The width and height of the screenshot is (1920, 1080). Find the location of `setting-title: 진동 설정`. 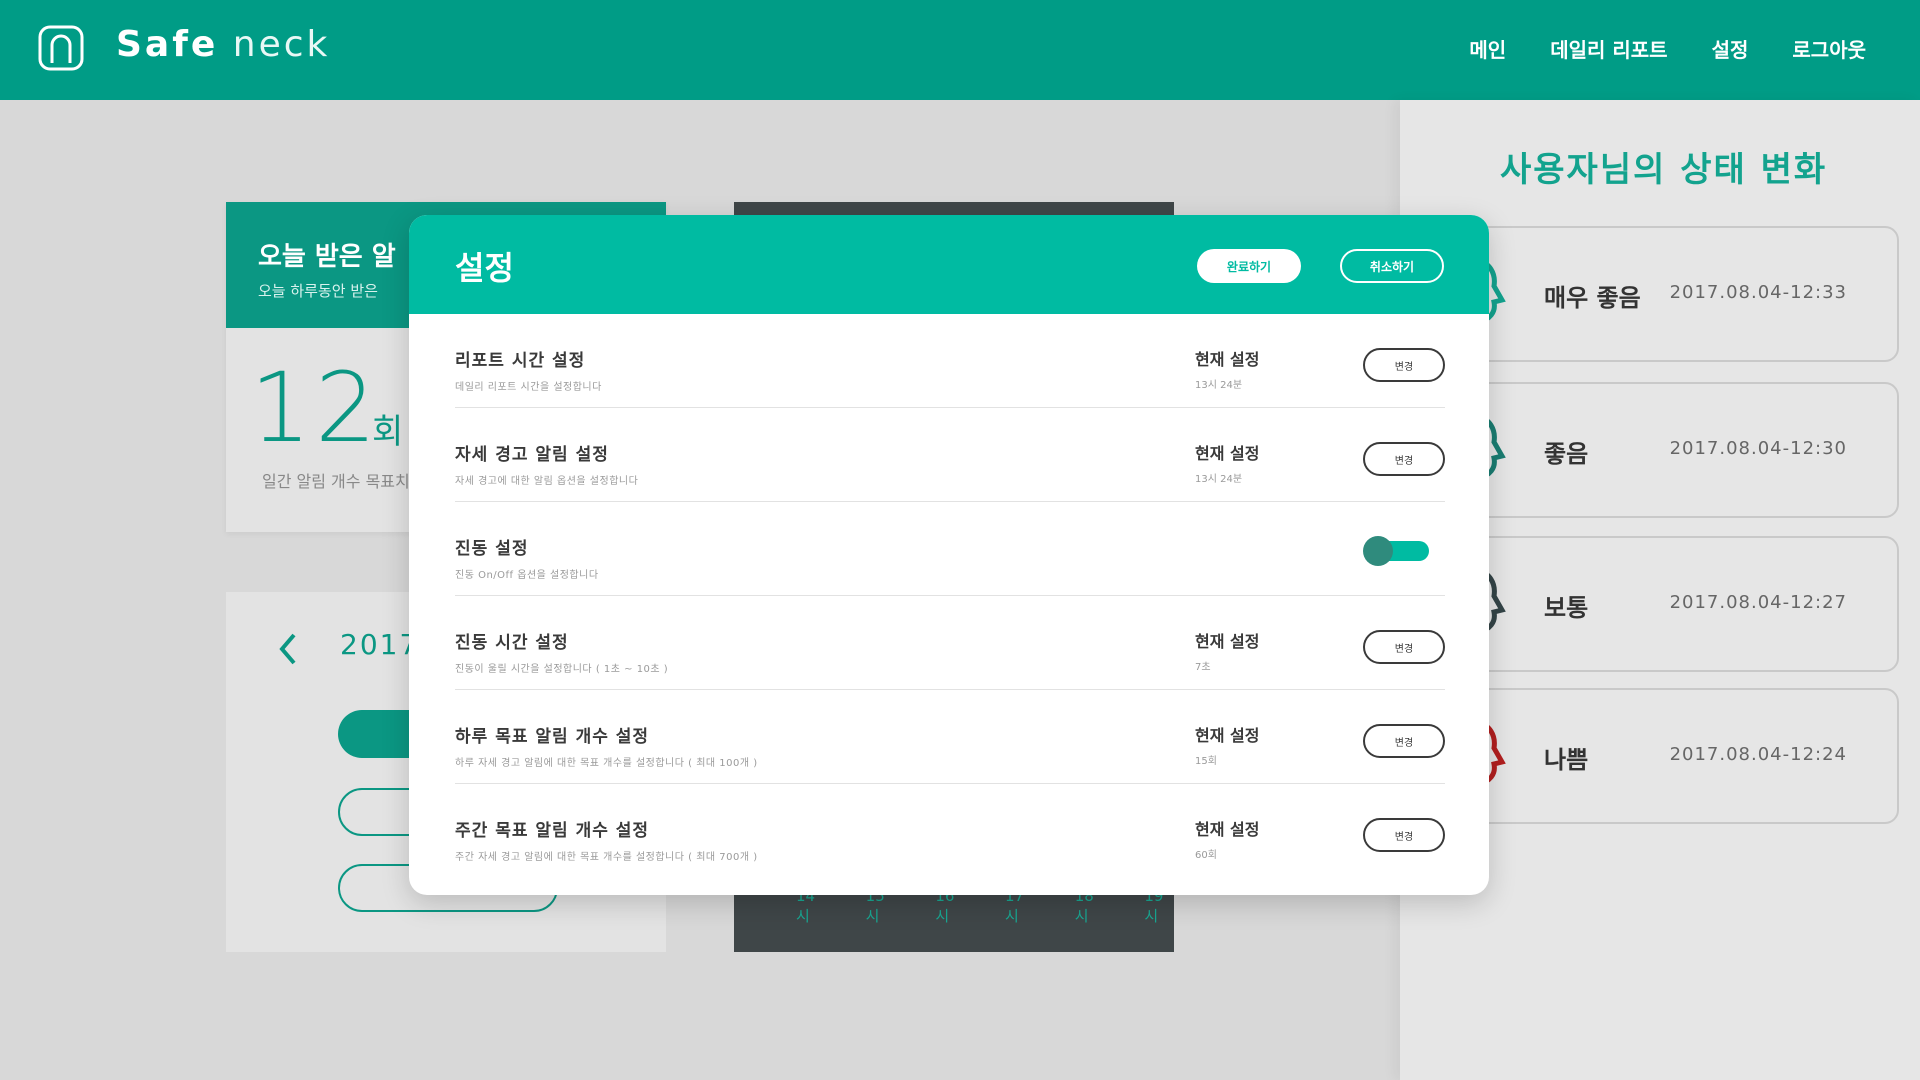

setting-title: 진동 설정 is located at coordinates (492, 549).